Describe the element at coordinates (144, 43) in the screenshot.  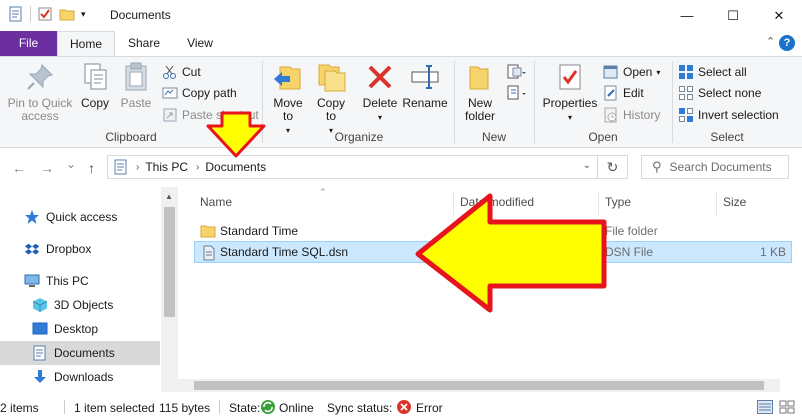
I see `tab-share: Share` at that location.